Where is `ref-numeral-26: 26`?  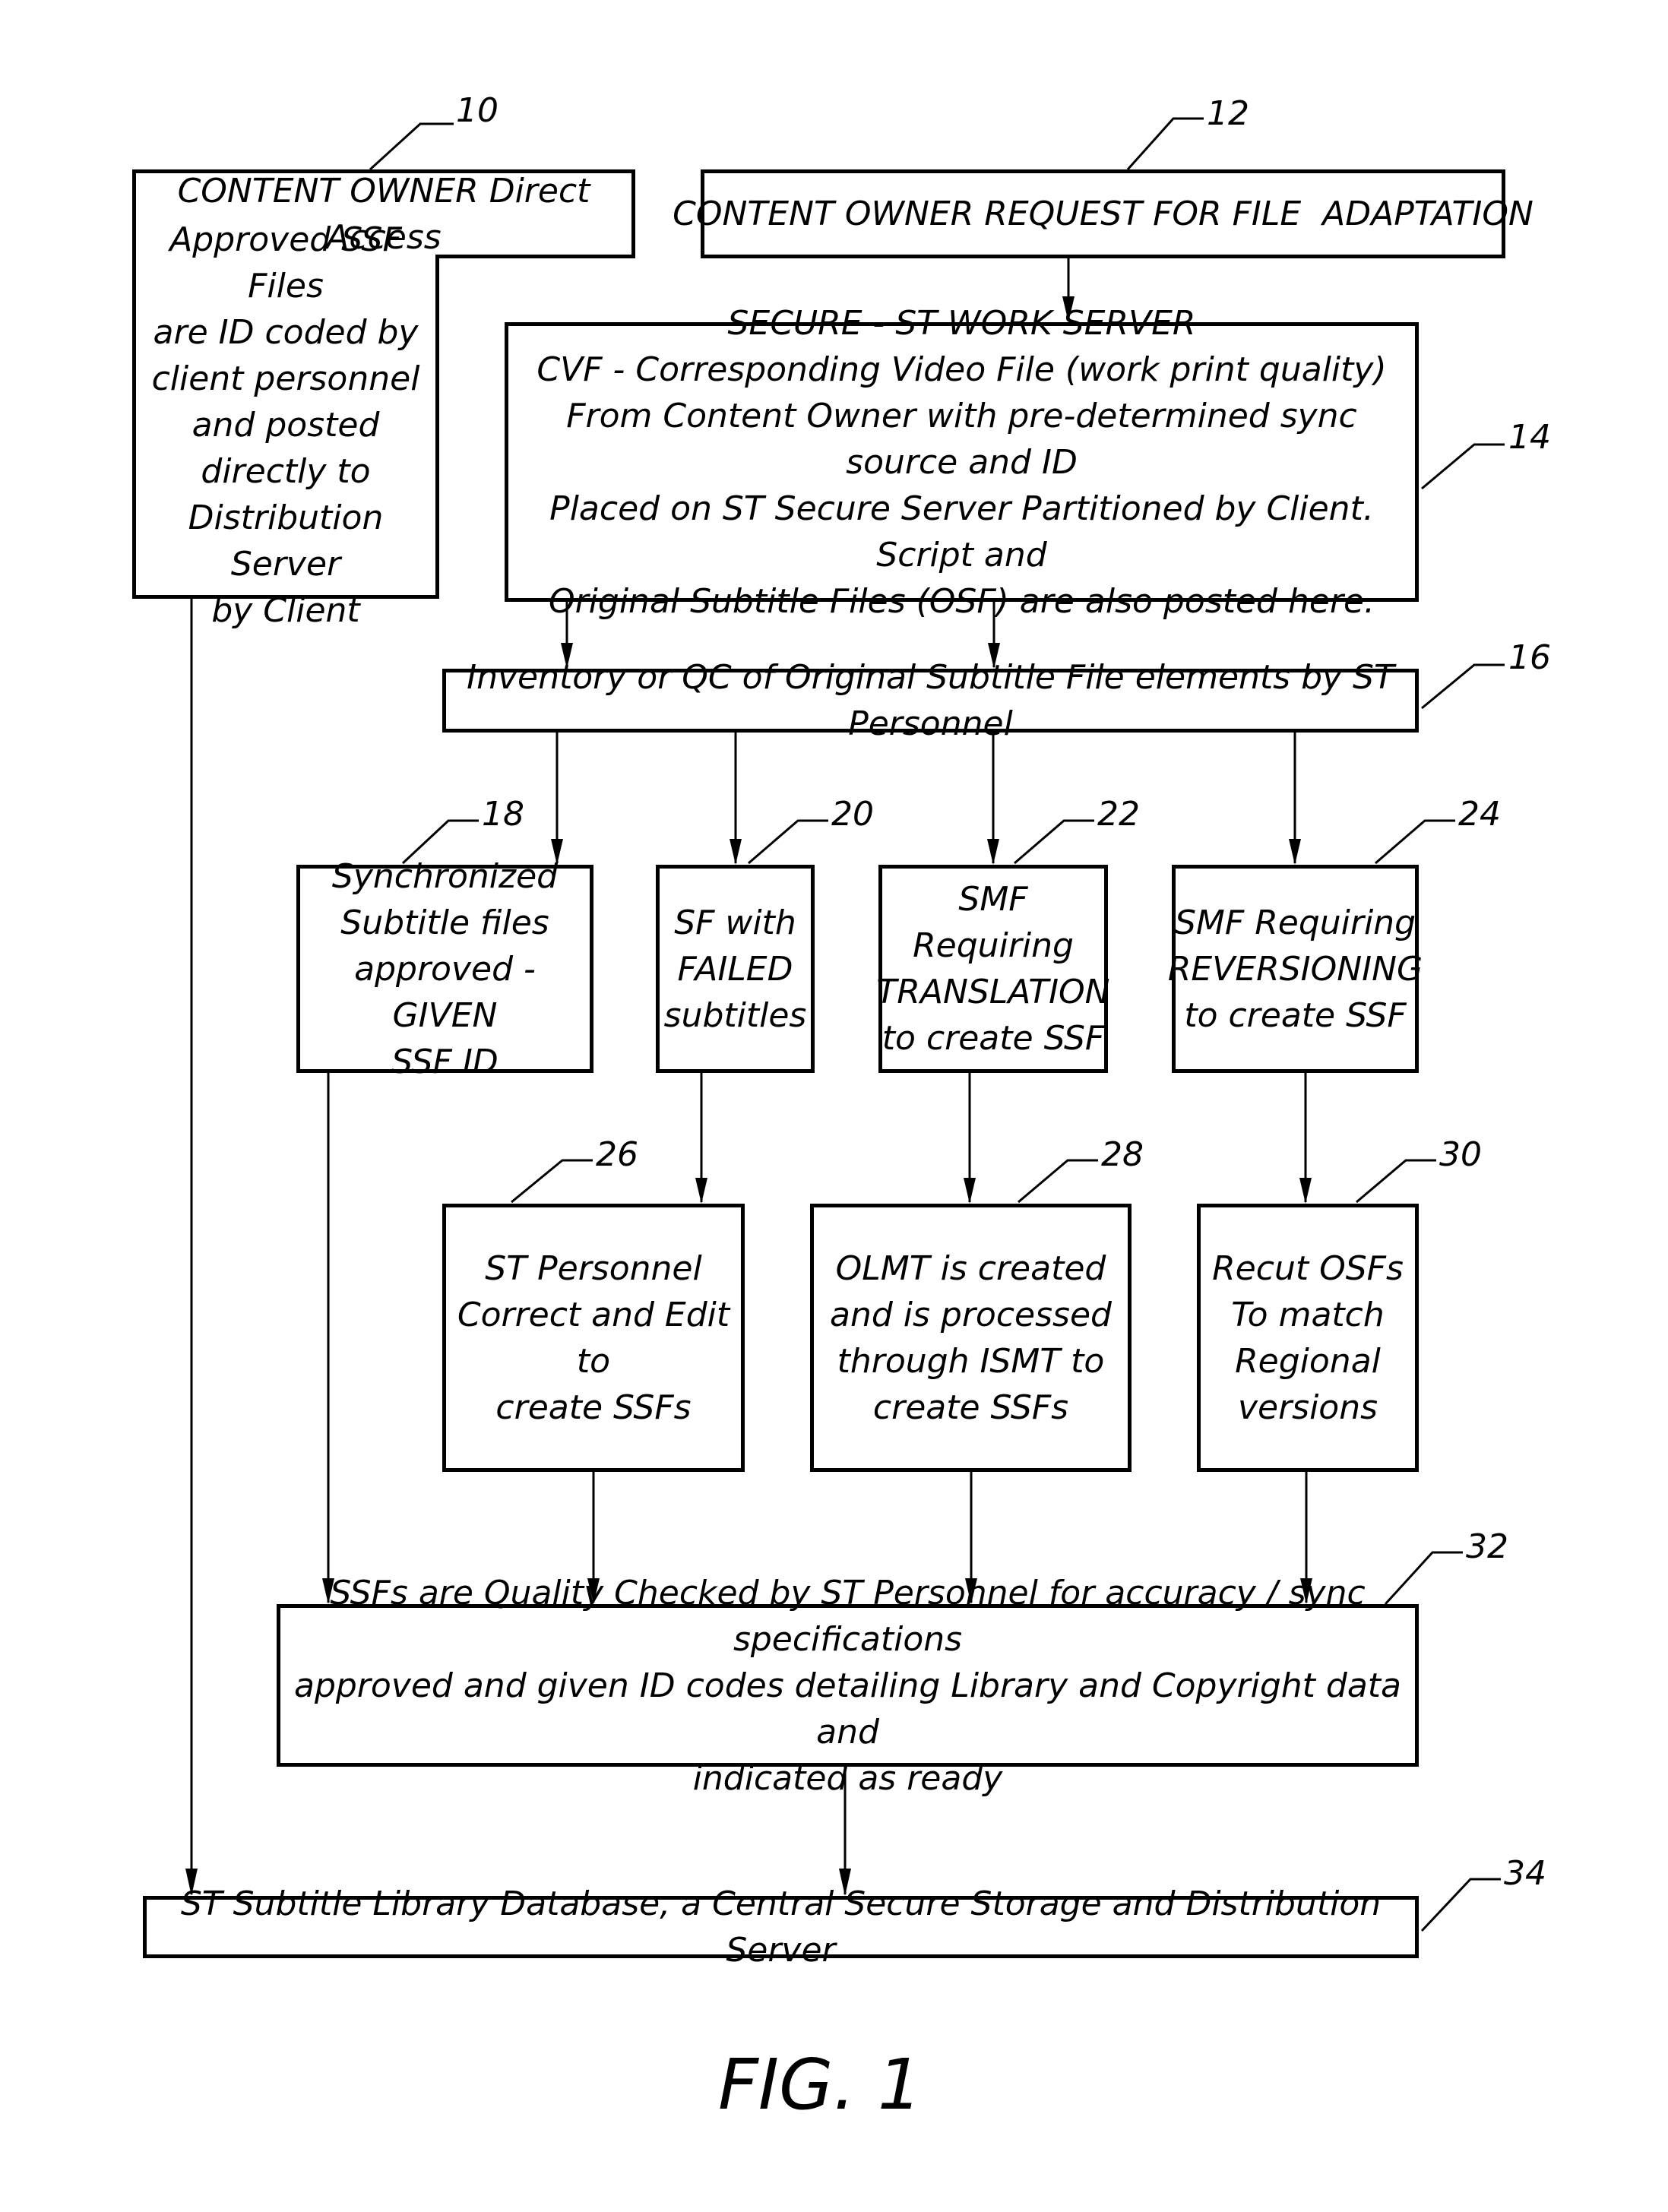
ref-numeral-26: 26 is located at coordinates (617, 1154).